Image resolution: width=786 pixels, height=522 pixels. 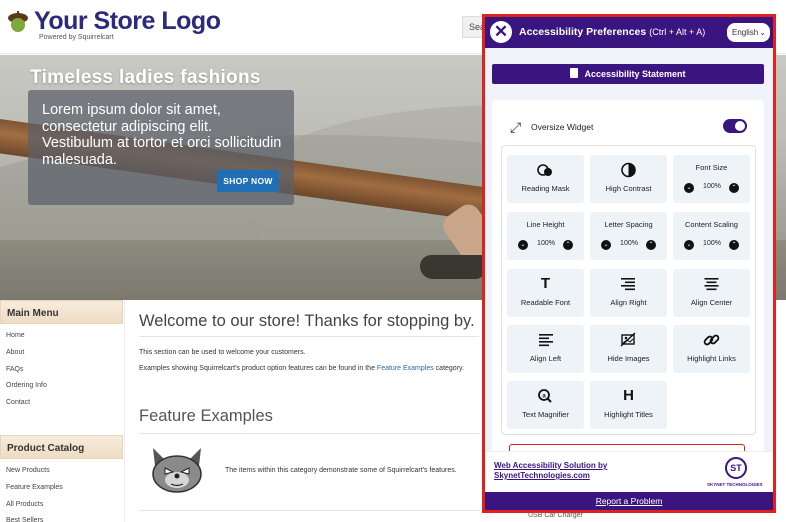 What do you see at coordinates (545, 293) in the screenshot?
I see `tile-readable-font: T Readable Font` at bounding box center [545, 293].